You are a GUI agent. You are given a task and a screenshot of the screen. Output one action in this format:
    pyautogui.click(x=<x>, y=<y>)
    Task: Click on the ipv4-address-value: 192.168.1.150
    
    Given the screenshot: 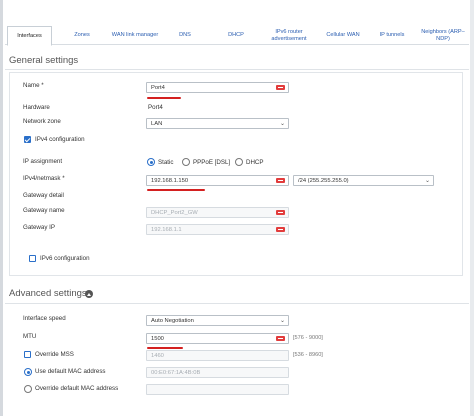 What is the action you would take?
    pyautogui.click(x=170, y=180)
    